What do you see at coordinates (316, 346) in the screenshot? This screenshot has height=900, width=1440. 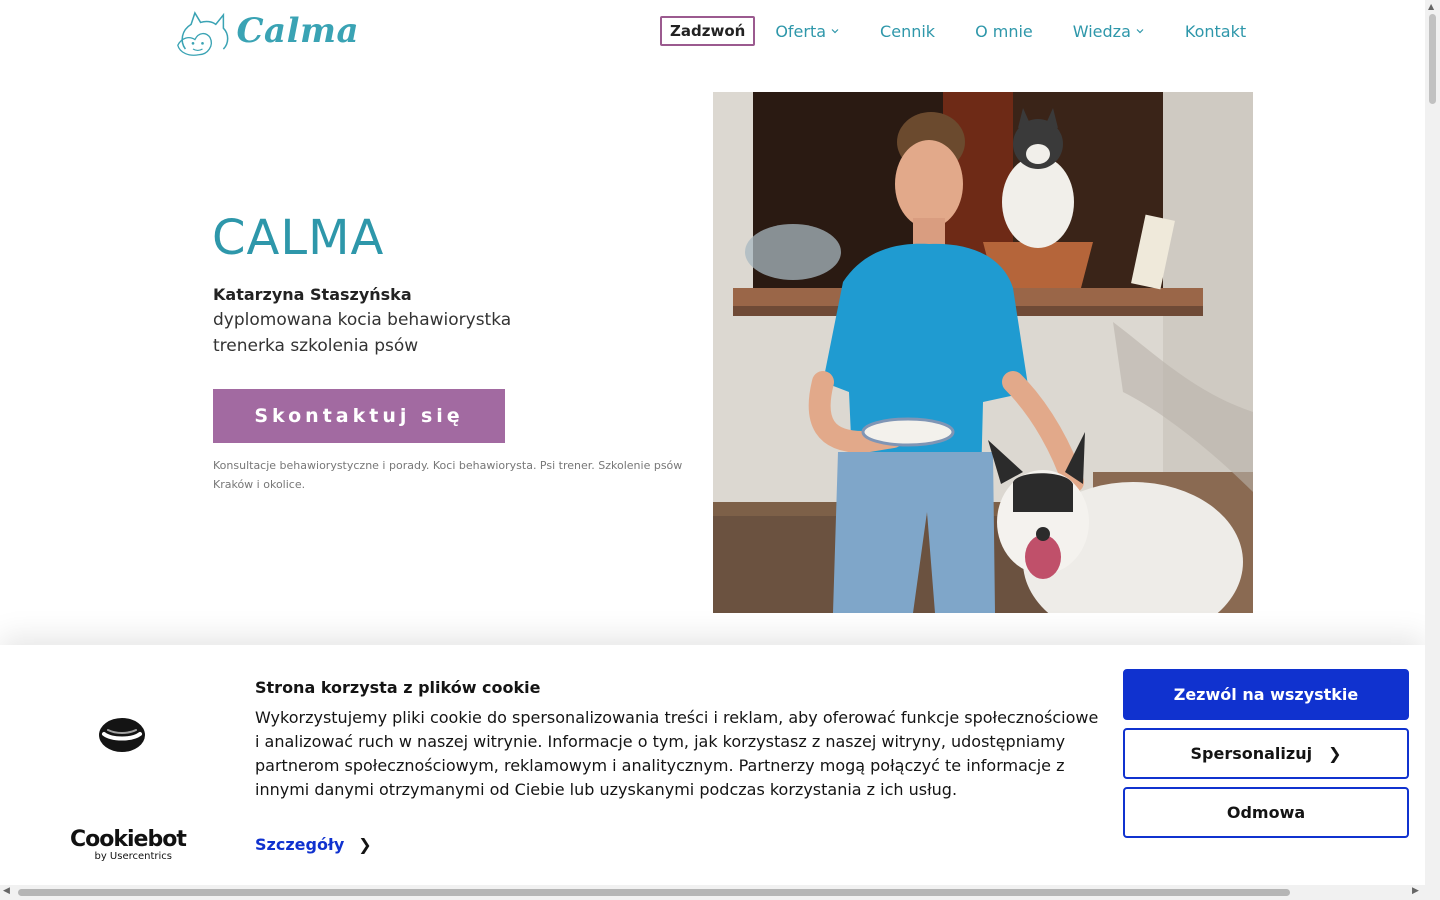 I see `hero-subtitle-2: trenerka szkolenia psów` at bounding box center [316, 346].